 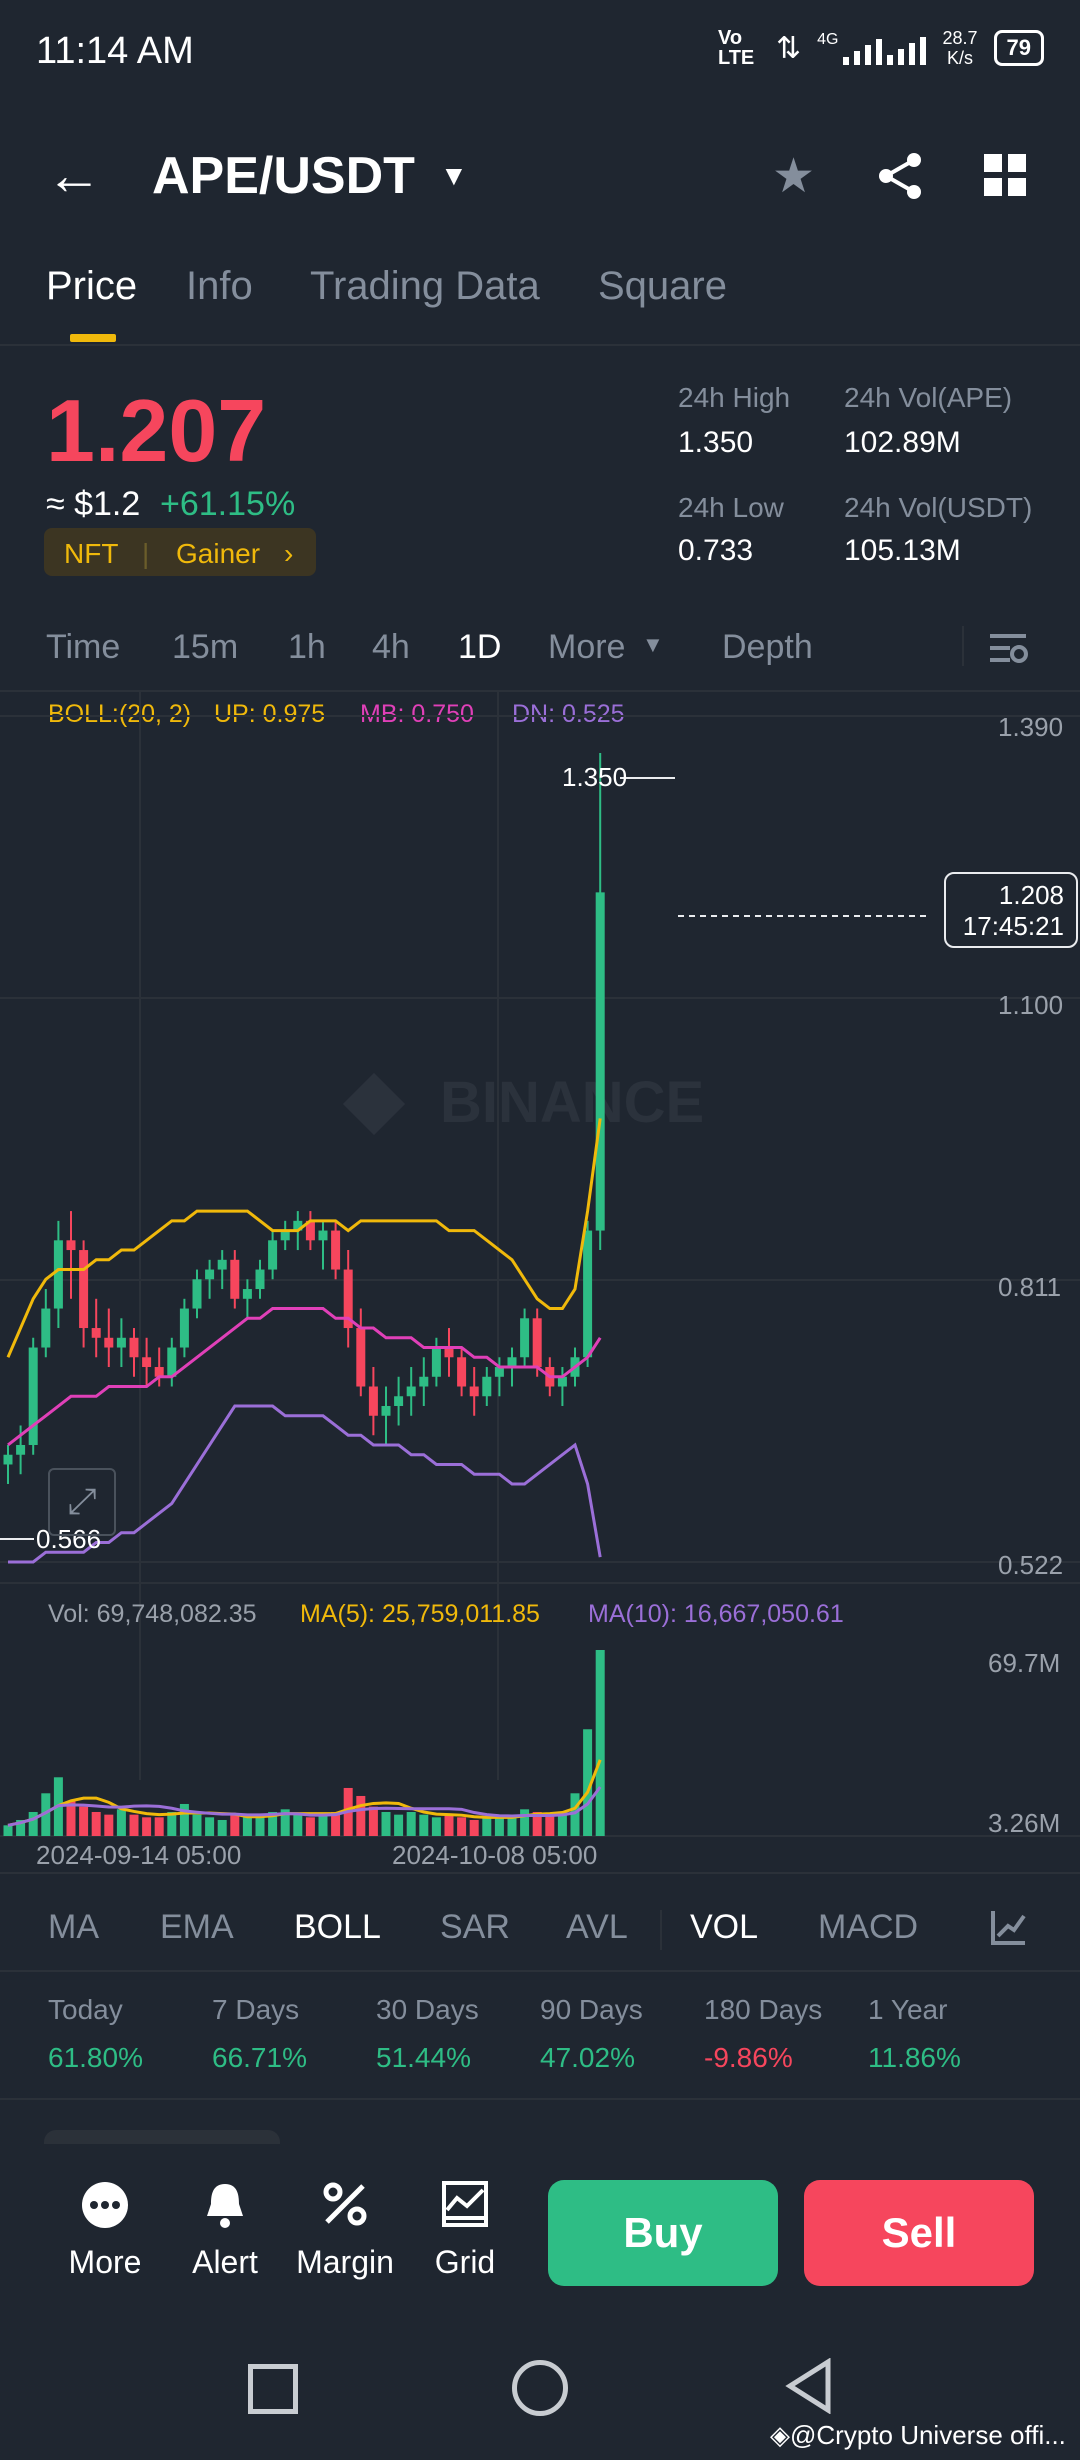 I want to click on ind-sar: SAR, so click(x=475, y=1927).